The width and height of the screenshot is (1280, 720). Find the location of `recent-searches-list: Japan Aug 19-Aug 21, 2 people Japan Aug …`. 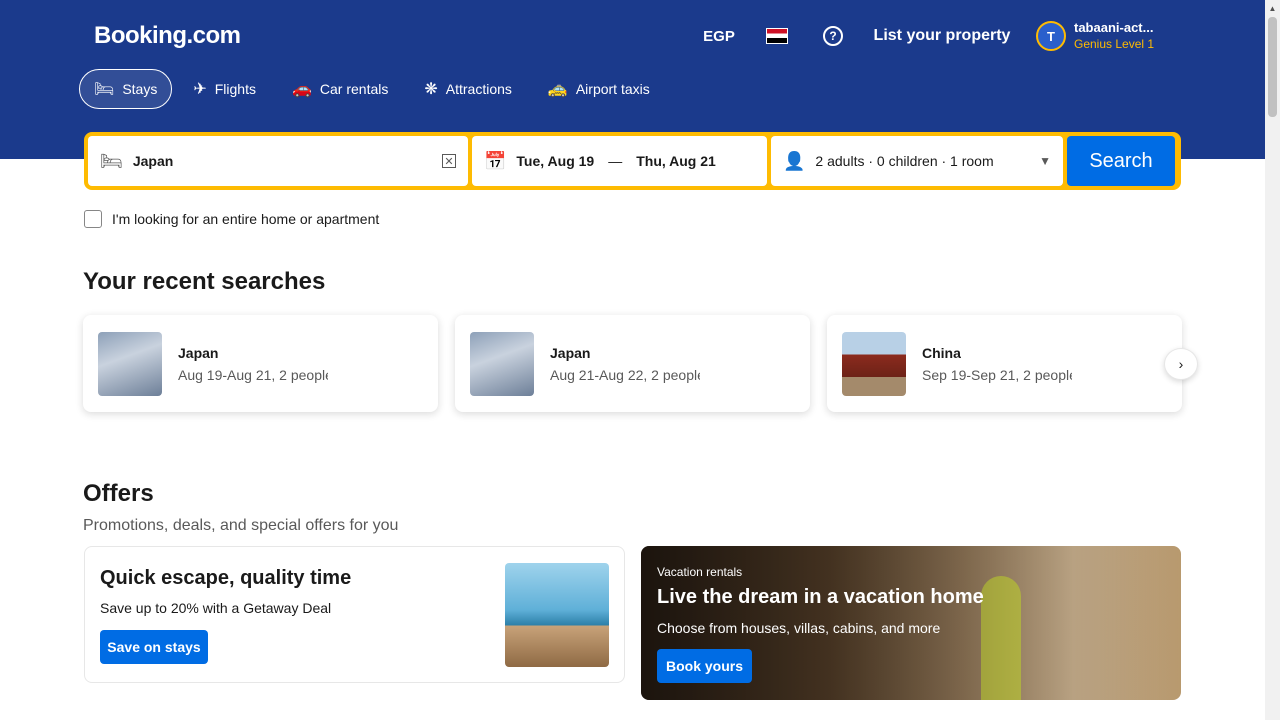

recent-searches-list: Japan Aug 19-Aug 21, 2 people Japan Aug … is located at coordinates (632, 363).